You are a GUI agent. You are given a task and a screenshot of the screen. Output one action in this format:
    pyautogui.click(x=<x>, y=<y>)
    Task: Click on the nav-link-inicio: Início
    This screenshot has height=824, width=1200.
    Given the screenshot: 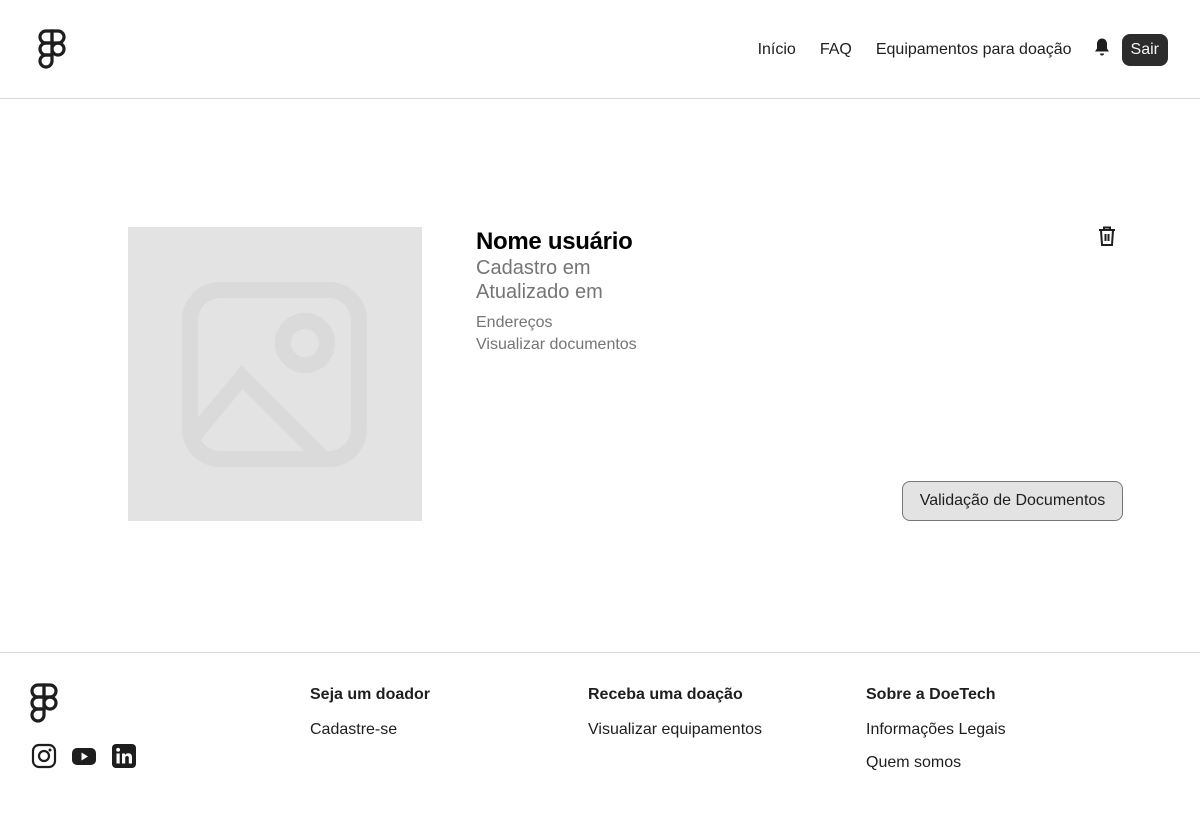 What is the action you would take?
    pyautogui.click(x=777, y=50)
    